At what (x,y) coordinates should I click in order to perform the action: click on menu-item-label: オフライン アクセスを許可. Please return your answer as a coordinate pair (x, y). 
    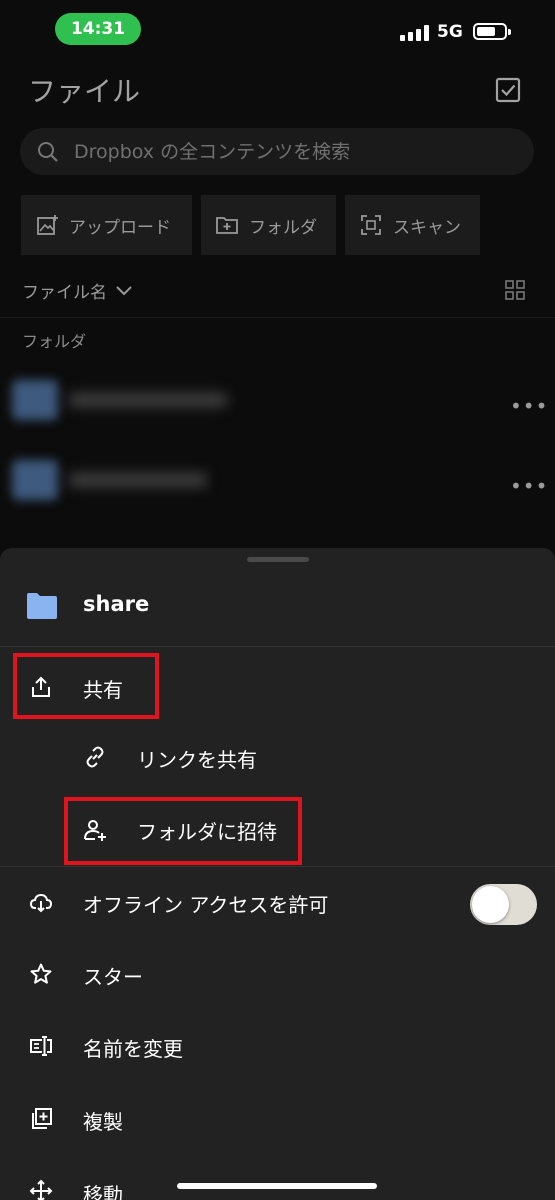
    Looking at the image, I should click on (206, 905).